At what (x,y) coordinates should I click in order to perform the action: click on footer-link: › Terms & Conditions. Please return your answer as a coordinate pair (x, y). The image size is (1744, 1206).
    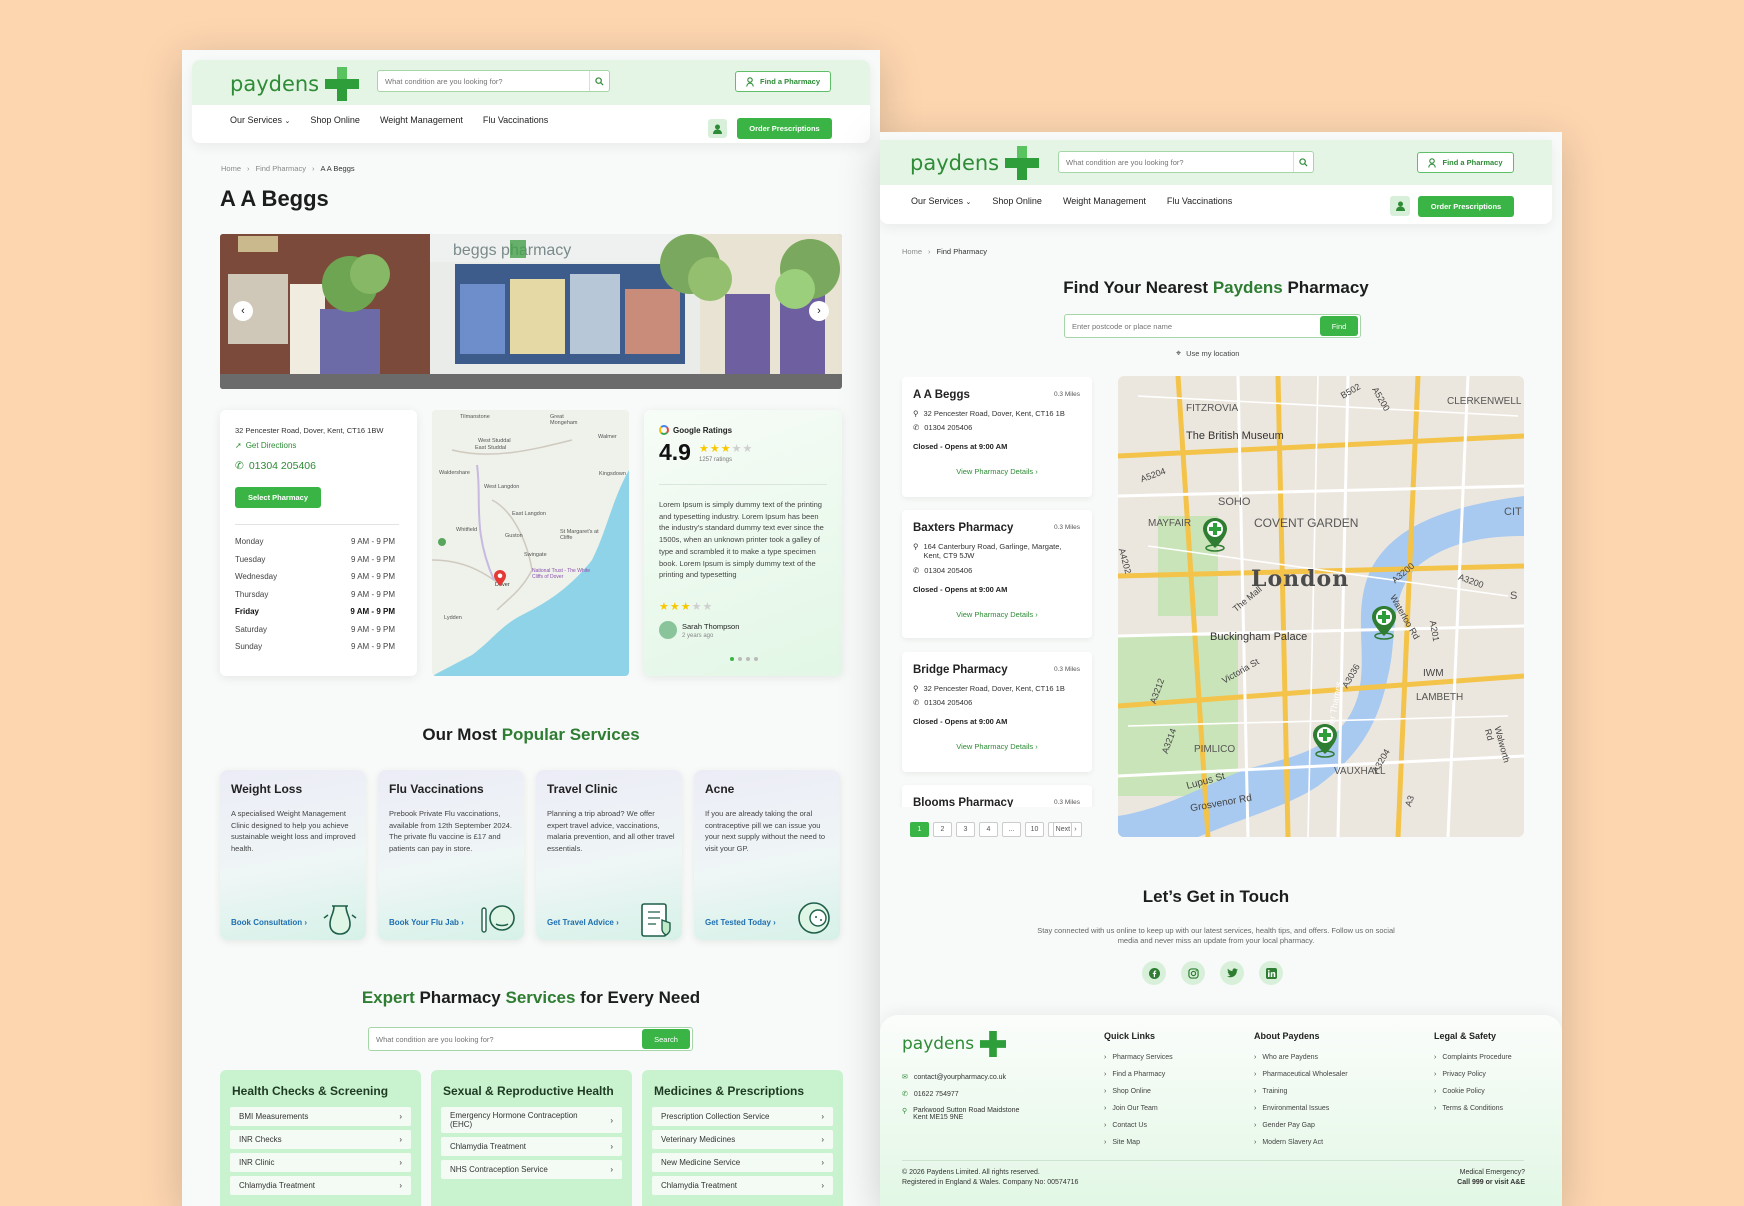
    Looking at the image, I should click on (1473, 1108).